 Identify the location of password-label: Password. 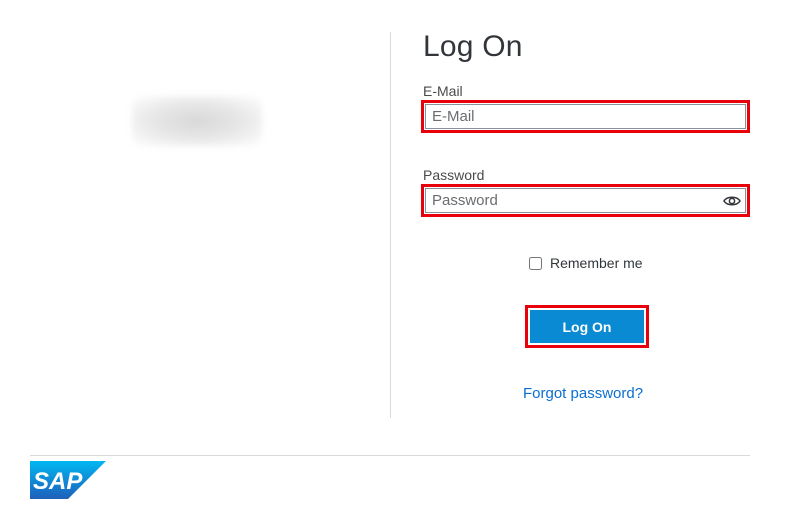
(454, 175).